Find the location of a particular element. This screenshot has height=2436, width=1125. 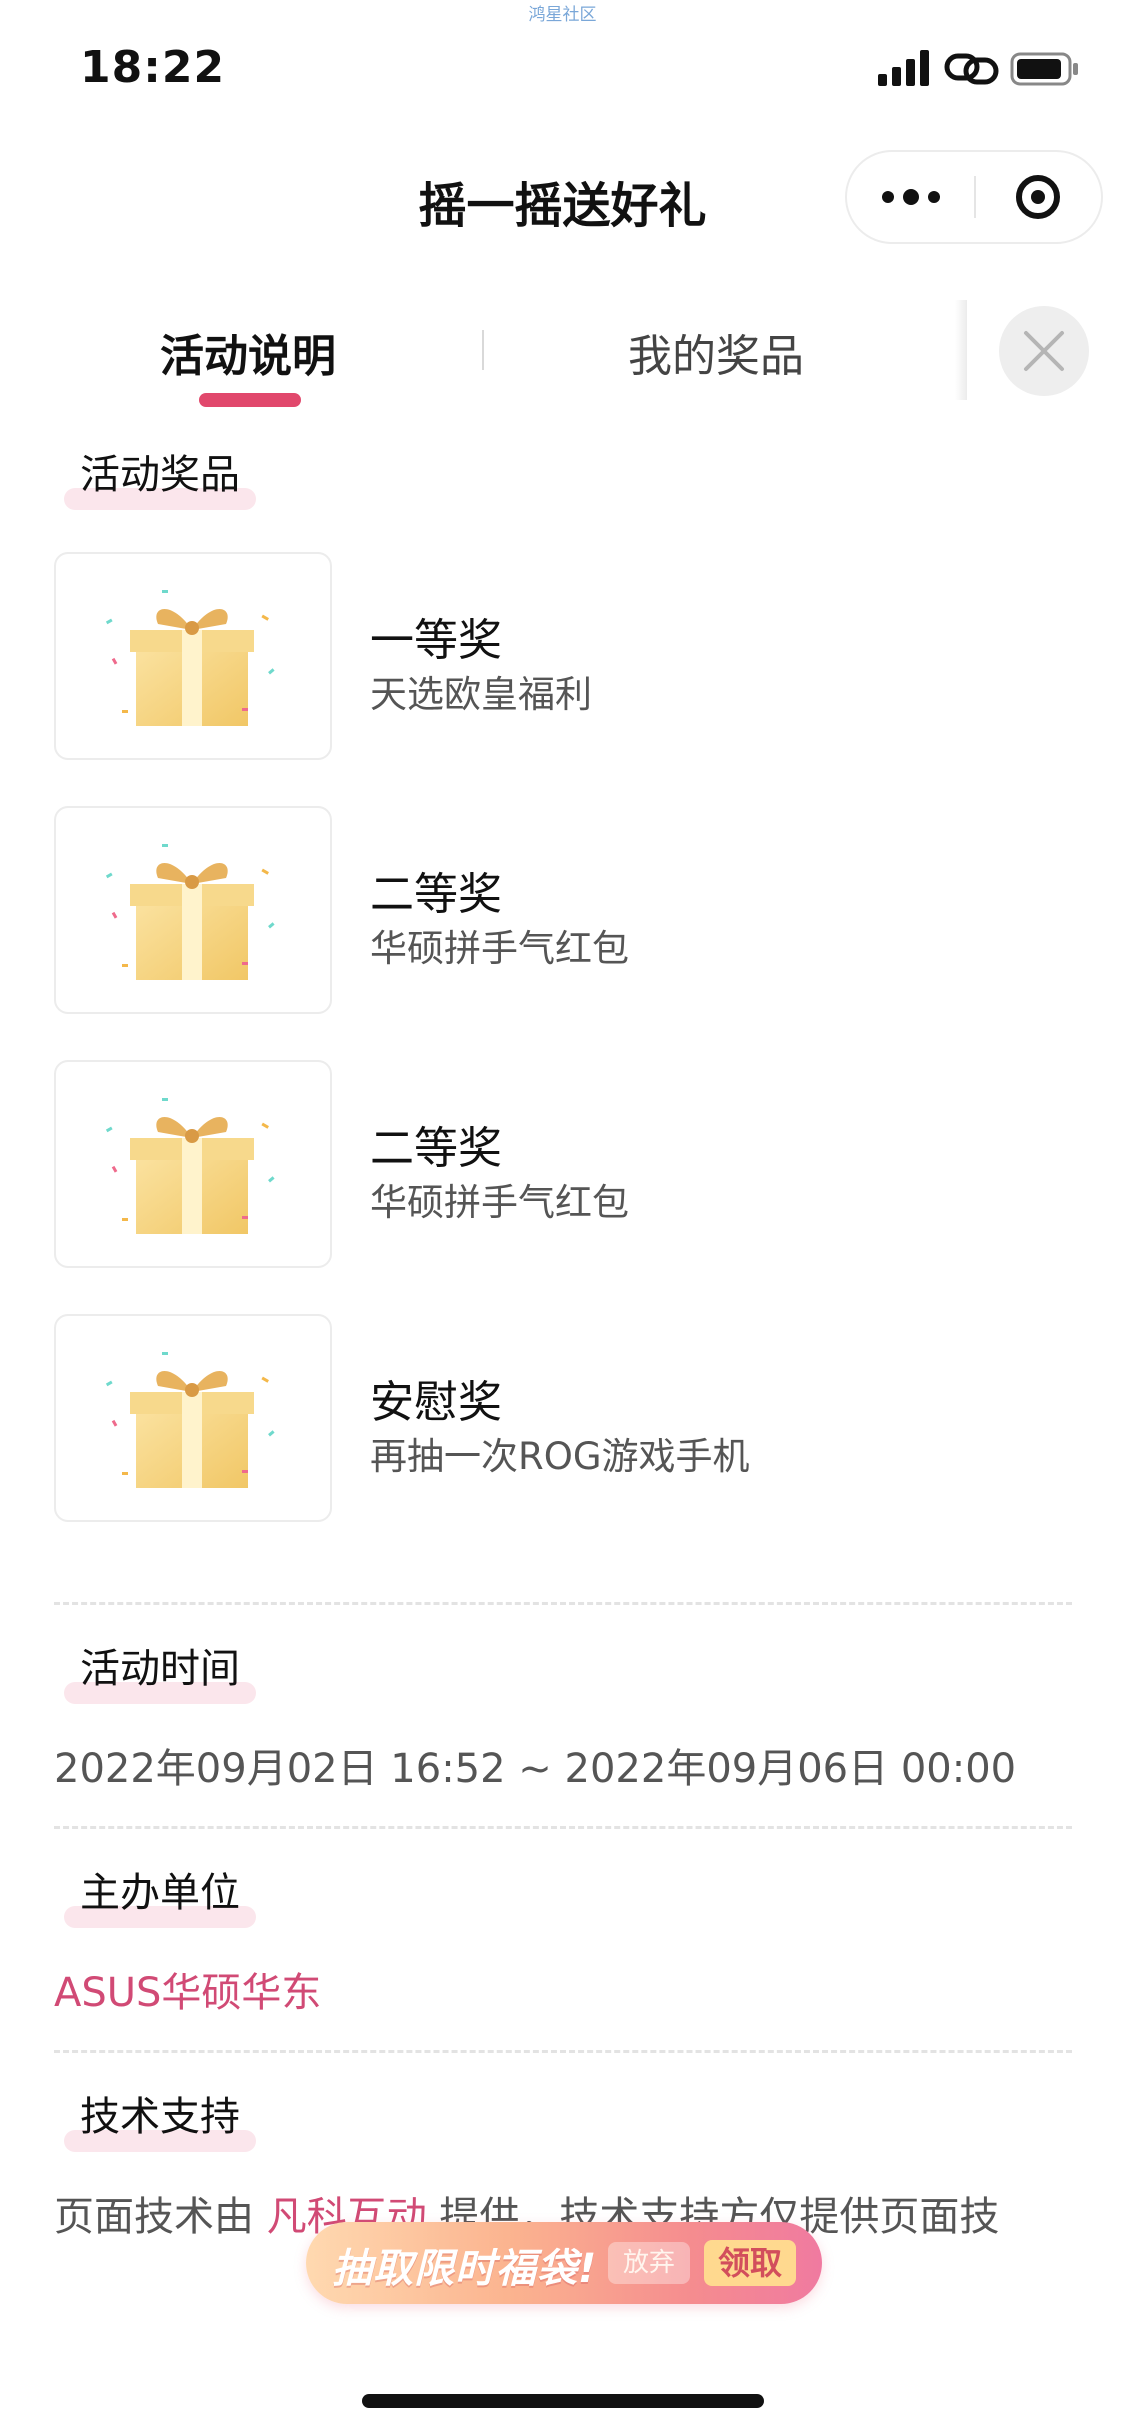

home-indicator is located at coordinates (563, 2401).